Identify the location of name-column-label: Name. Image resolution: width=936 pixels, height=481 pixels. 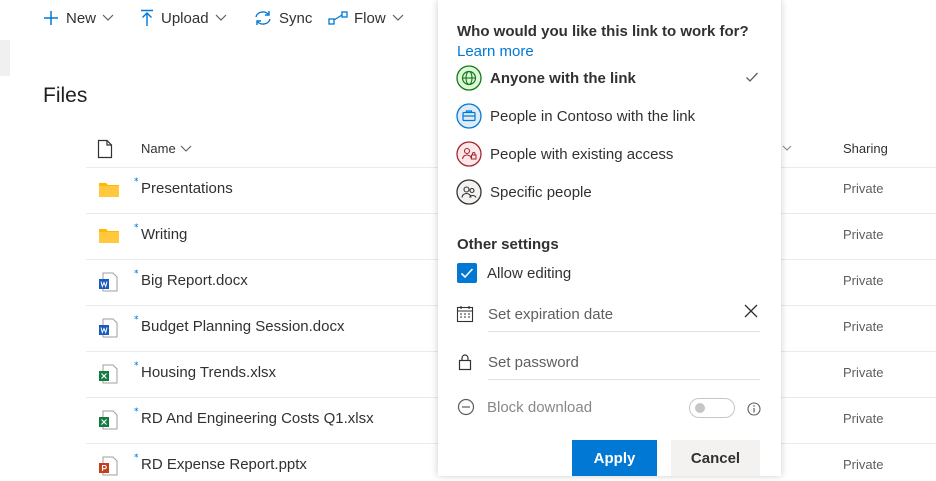
(158, 148).